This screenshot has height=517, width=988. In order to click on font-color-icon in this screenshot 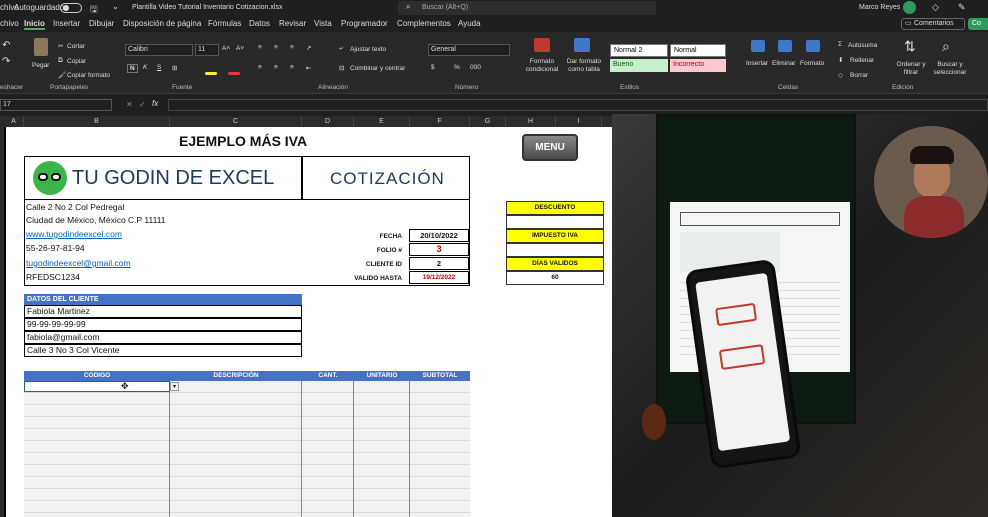, I will do `click(234, 73)`.